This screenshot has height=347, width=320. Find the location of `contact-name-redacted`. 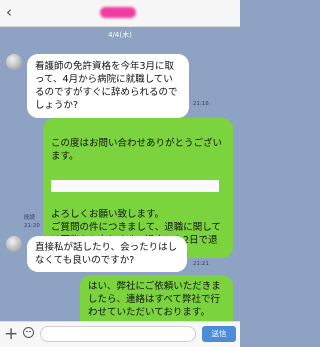

contact-name-redacted is located at coordinates (118, 12).